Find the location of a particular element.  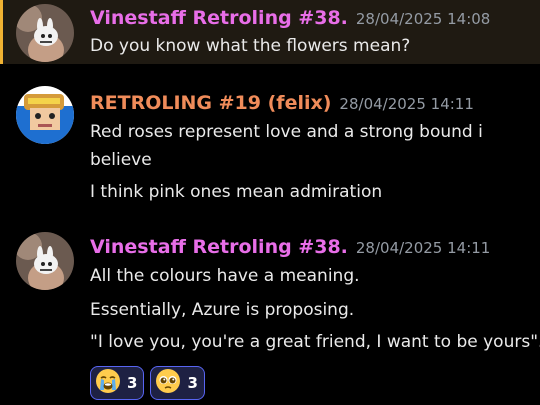

pleading-face-icon is located at coordinates (168, 383).